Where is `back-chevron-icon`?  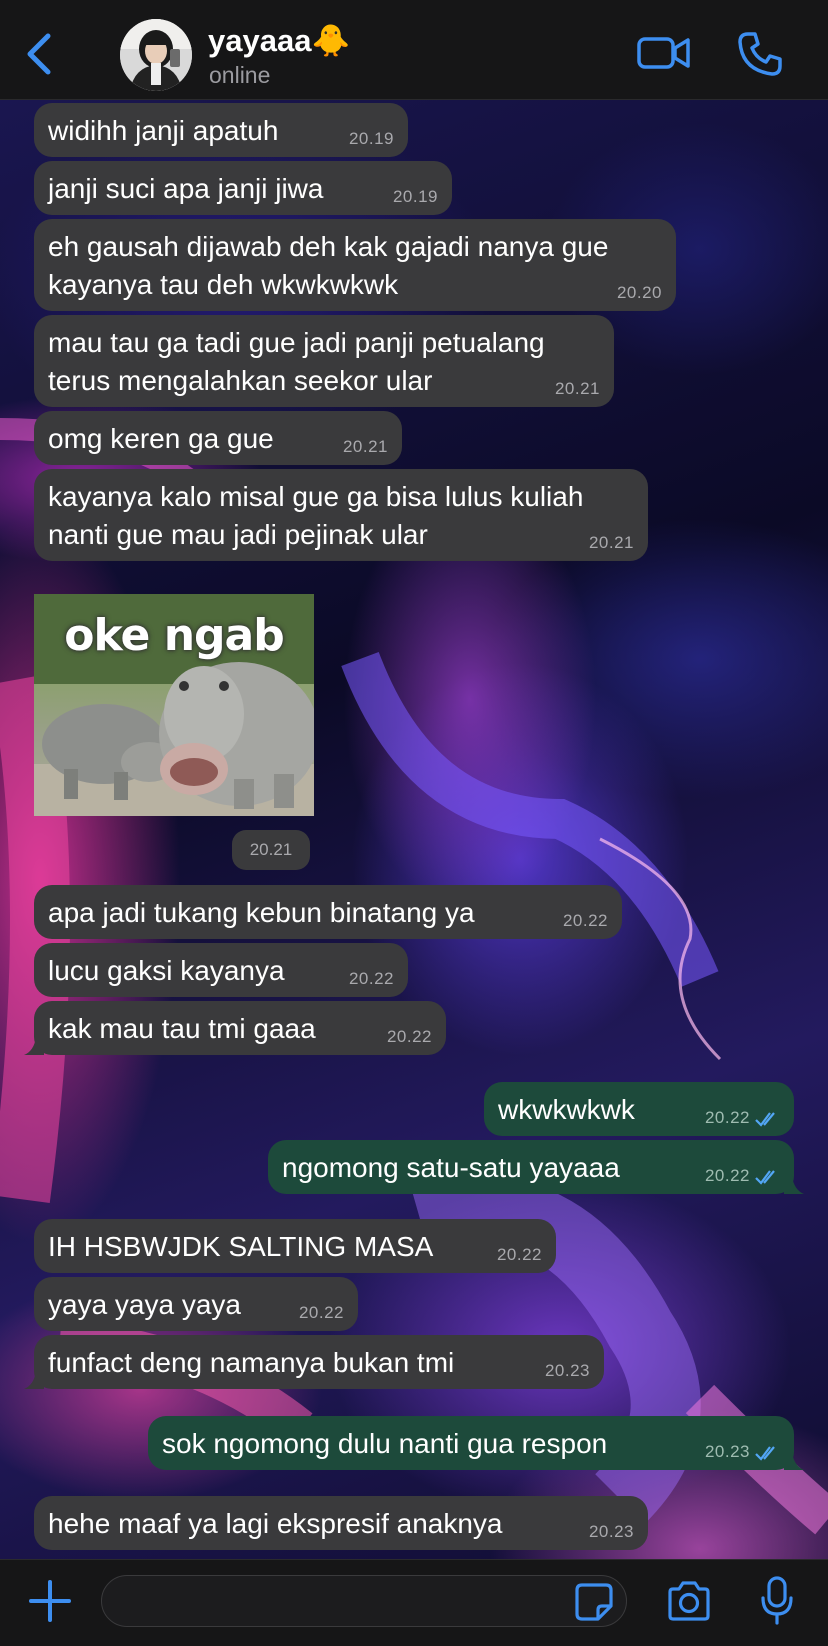
back-chevron-icon is located at coordinates (39, 54).